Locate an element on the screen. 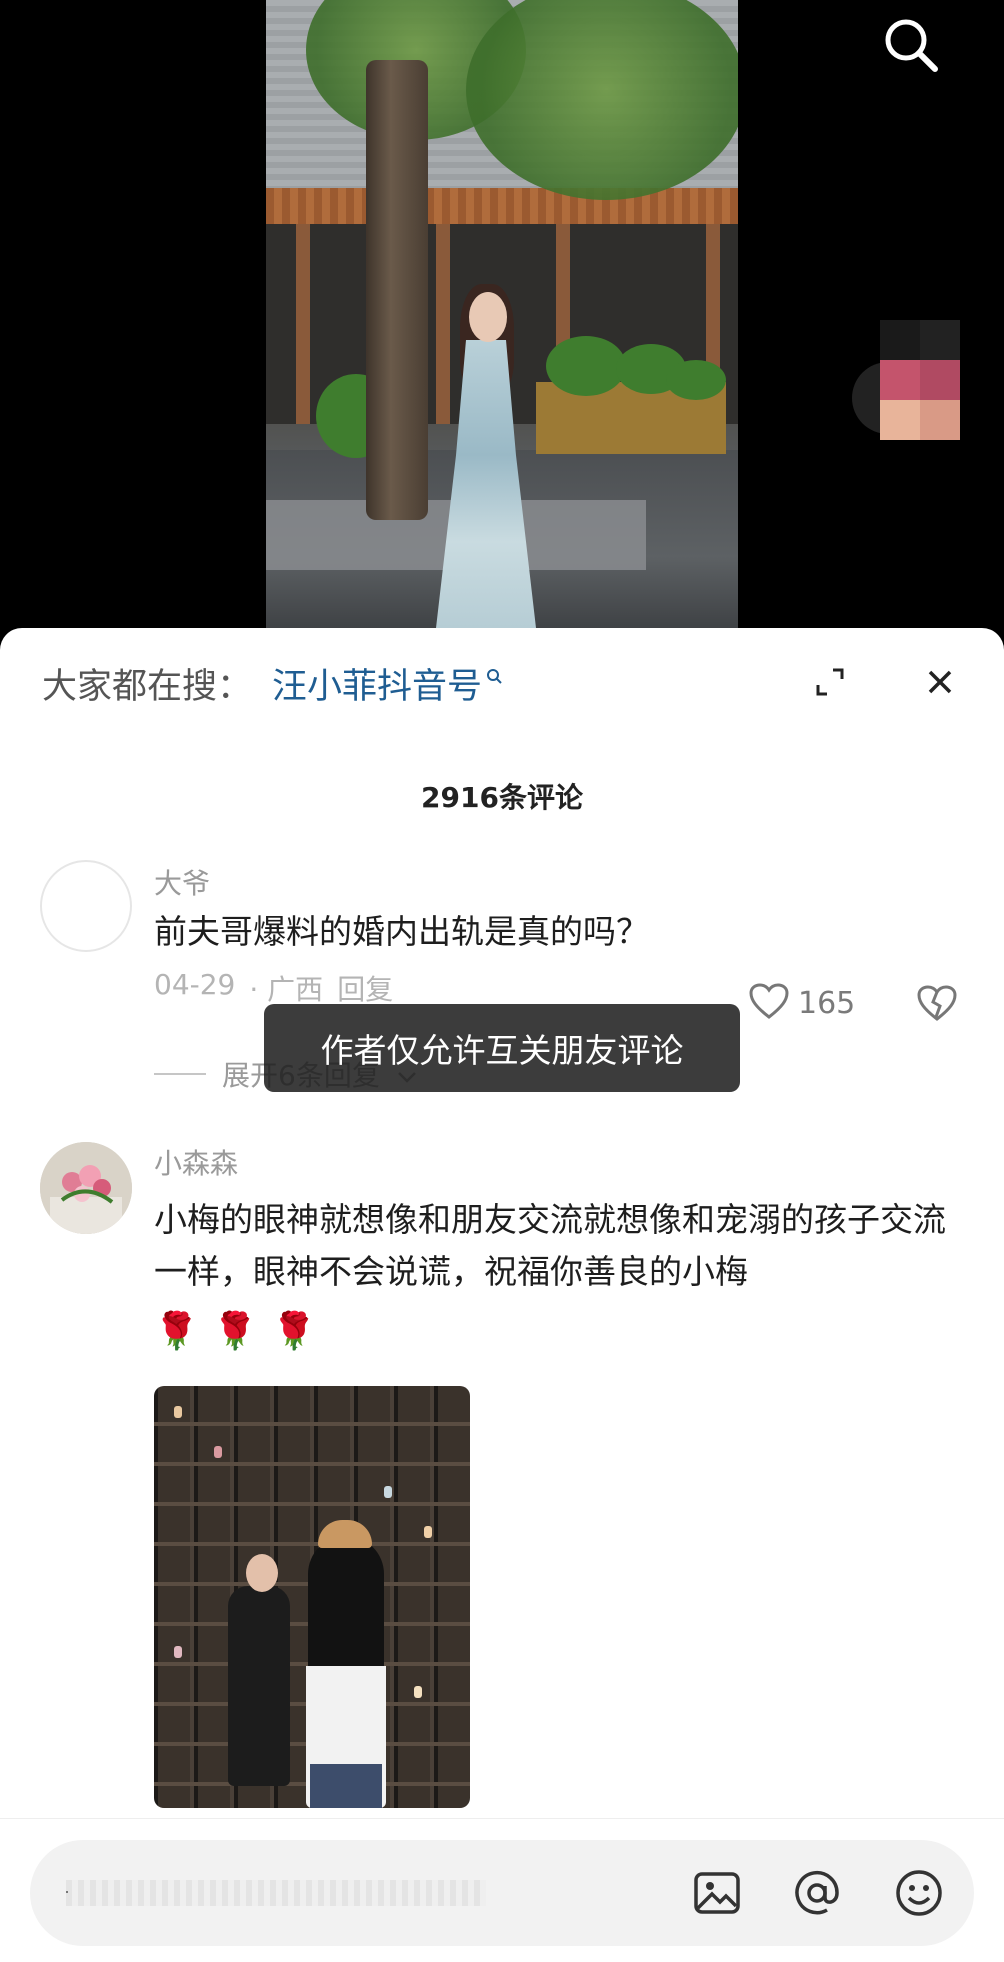 This screenshot has width=1004, height=1962. comment-username: 小森森 is located at coordinates (196, 1162).